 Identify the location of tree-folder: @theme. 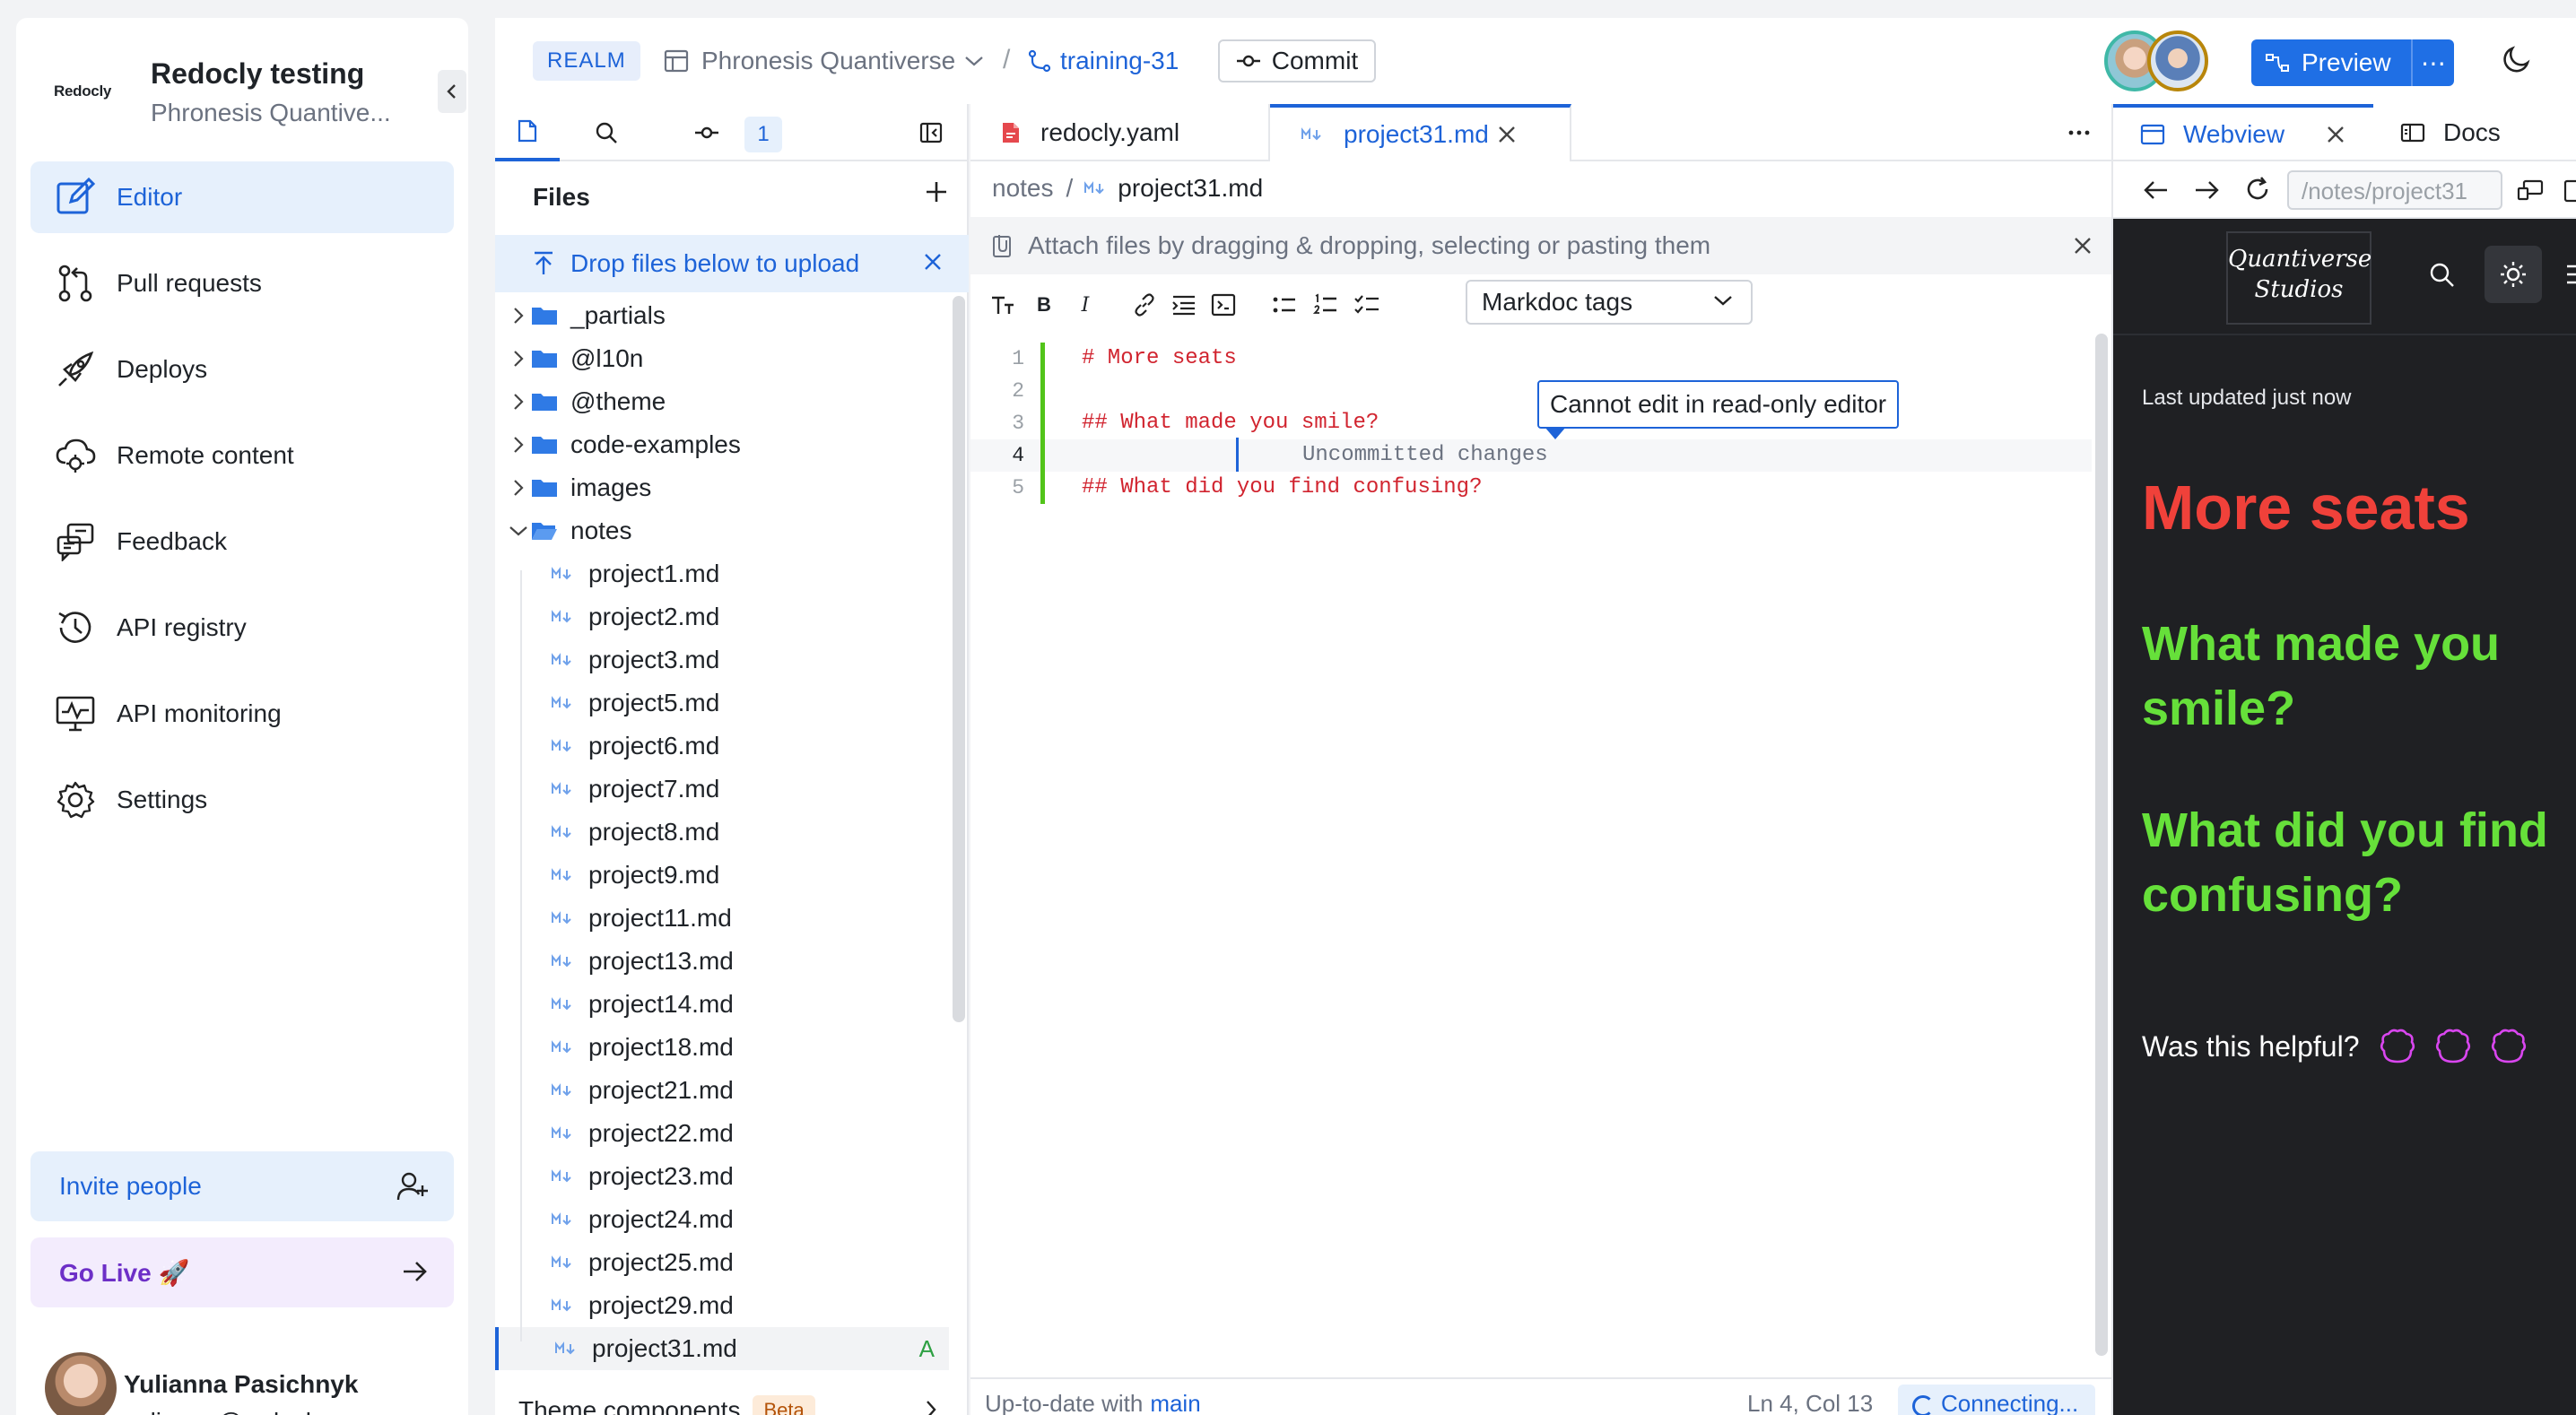
(722, 401).